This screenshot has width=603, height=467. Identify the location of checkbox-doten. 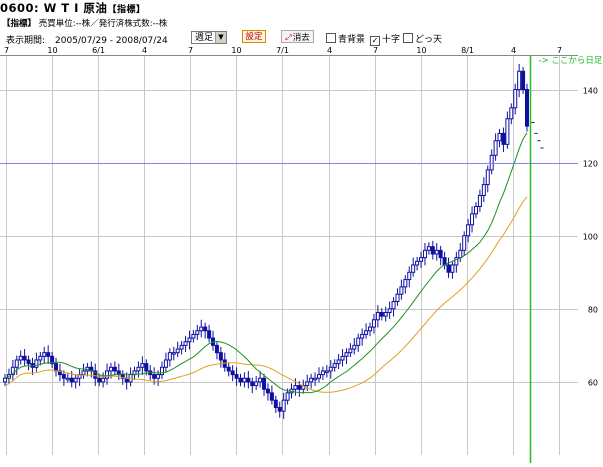
(408, 38).